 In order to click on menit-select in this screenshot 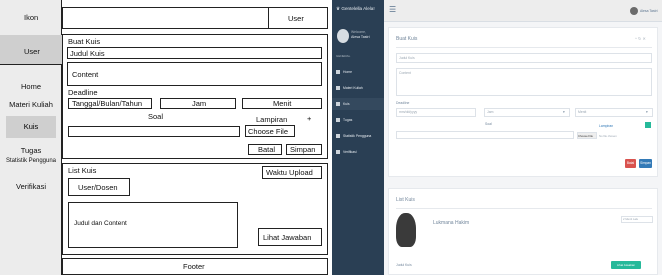, I will do `click(614, 112)`.